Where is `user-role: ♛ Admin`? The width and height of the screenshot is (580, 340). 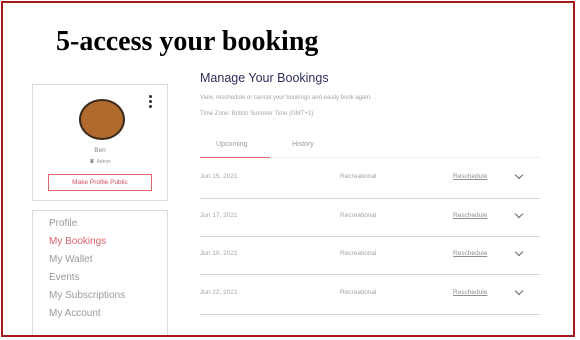
user-role: ♛ Admin is located at coordinates (100, 161).